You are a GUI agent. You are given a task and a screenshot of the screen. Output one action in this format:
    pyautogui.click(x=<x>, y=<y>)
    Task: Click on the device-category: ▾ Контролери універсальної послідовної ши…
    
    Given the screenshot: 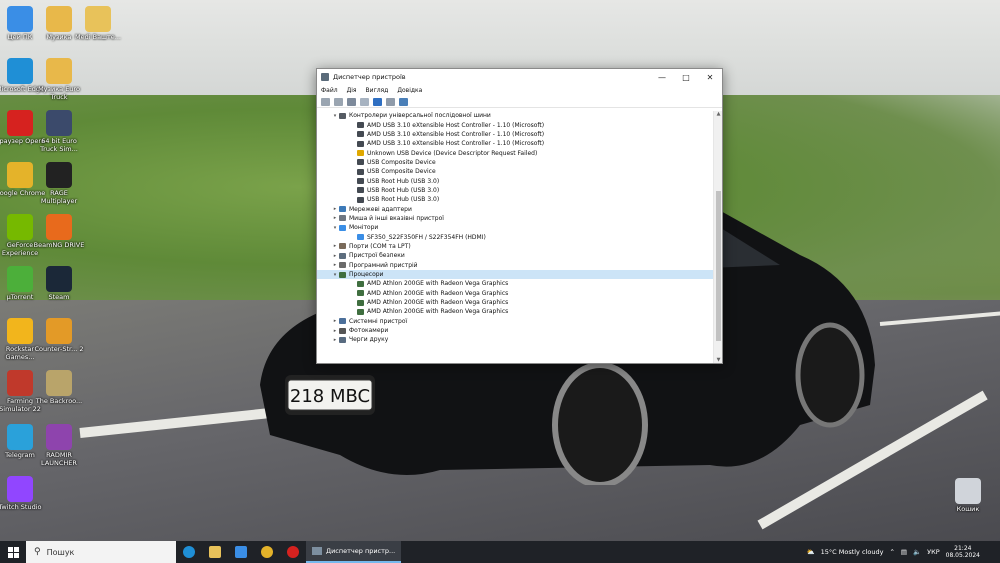 What is the action you would take?
    pyautogui.click(x=515, y=115)
    